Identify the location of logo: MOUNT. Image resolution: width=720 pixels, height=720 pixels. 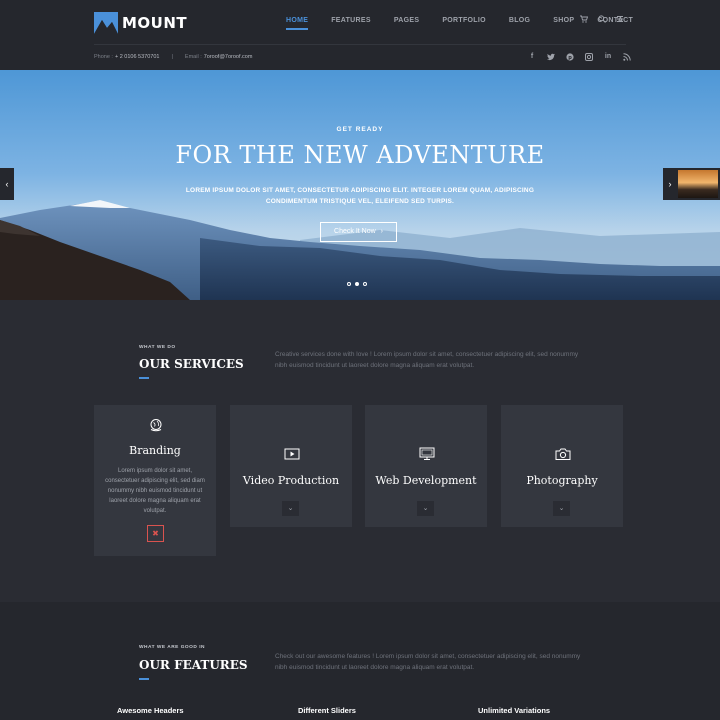
(140, 23).